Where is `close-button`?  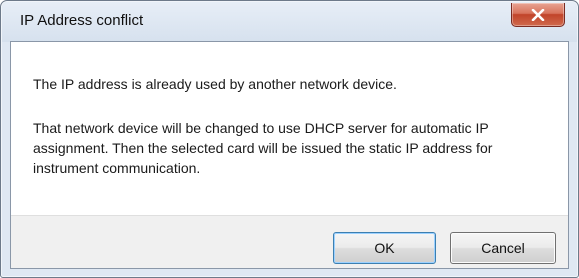
close-button is located at coordinates (538, 15).